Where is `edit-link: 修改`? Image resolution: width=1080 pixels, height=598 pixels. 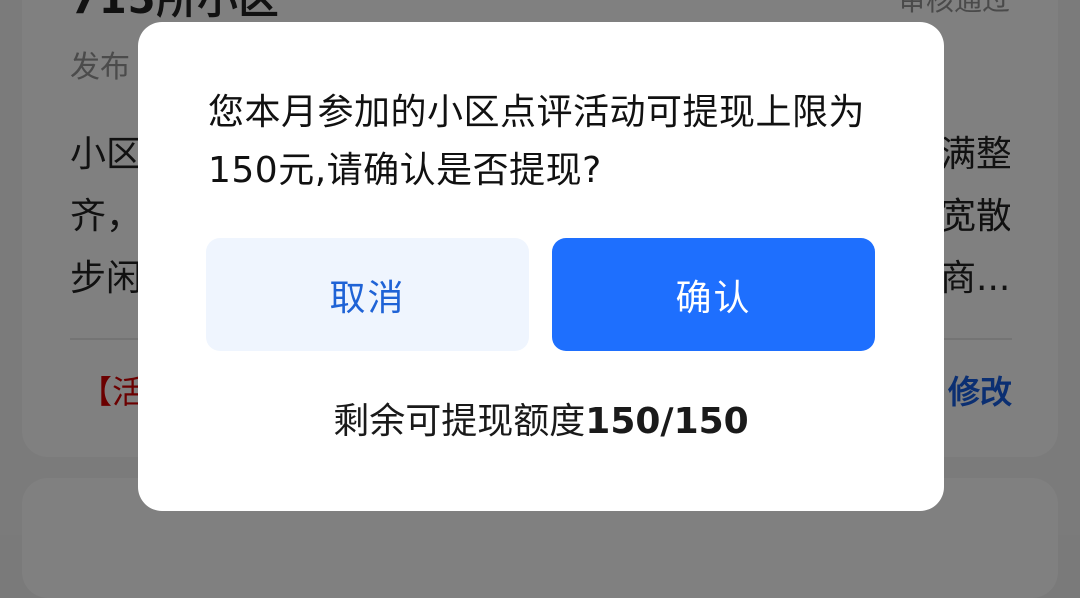 edit-link: 修改 is located at coordinates (980, 392).